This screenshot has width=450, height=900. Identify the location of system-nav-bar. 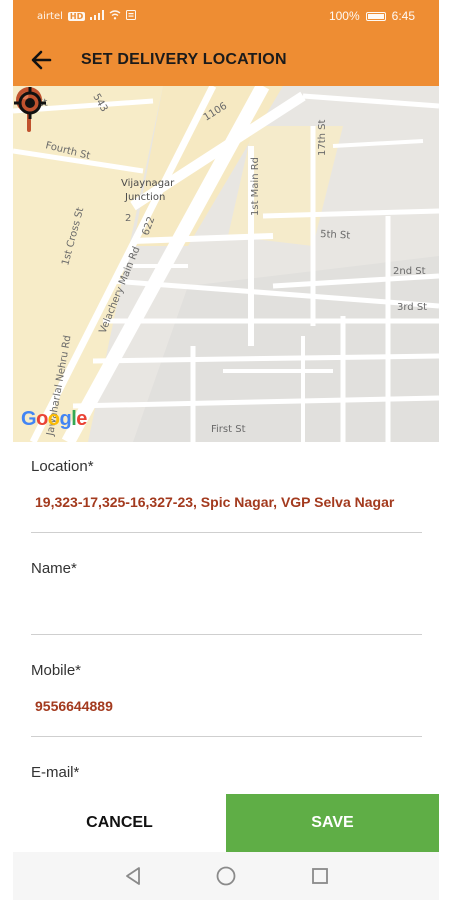
(226, 876).